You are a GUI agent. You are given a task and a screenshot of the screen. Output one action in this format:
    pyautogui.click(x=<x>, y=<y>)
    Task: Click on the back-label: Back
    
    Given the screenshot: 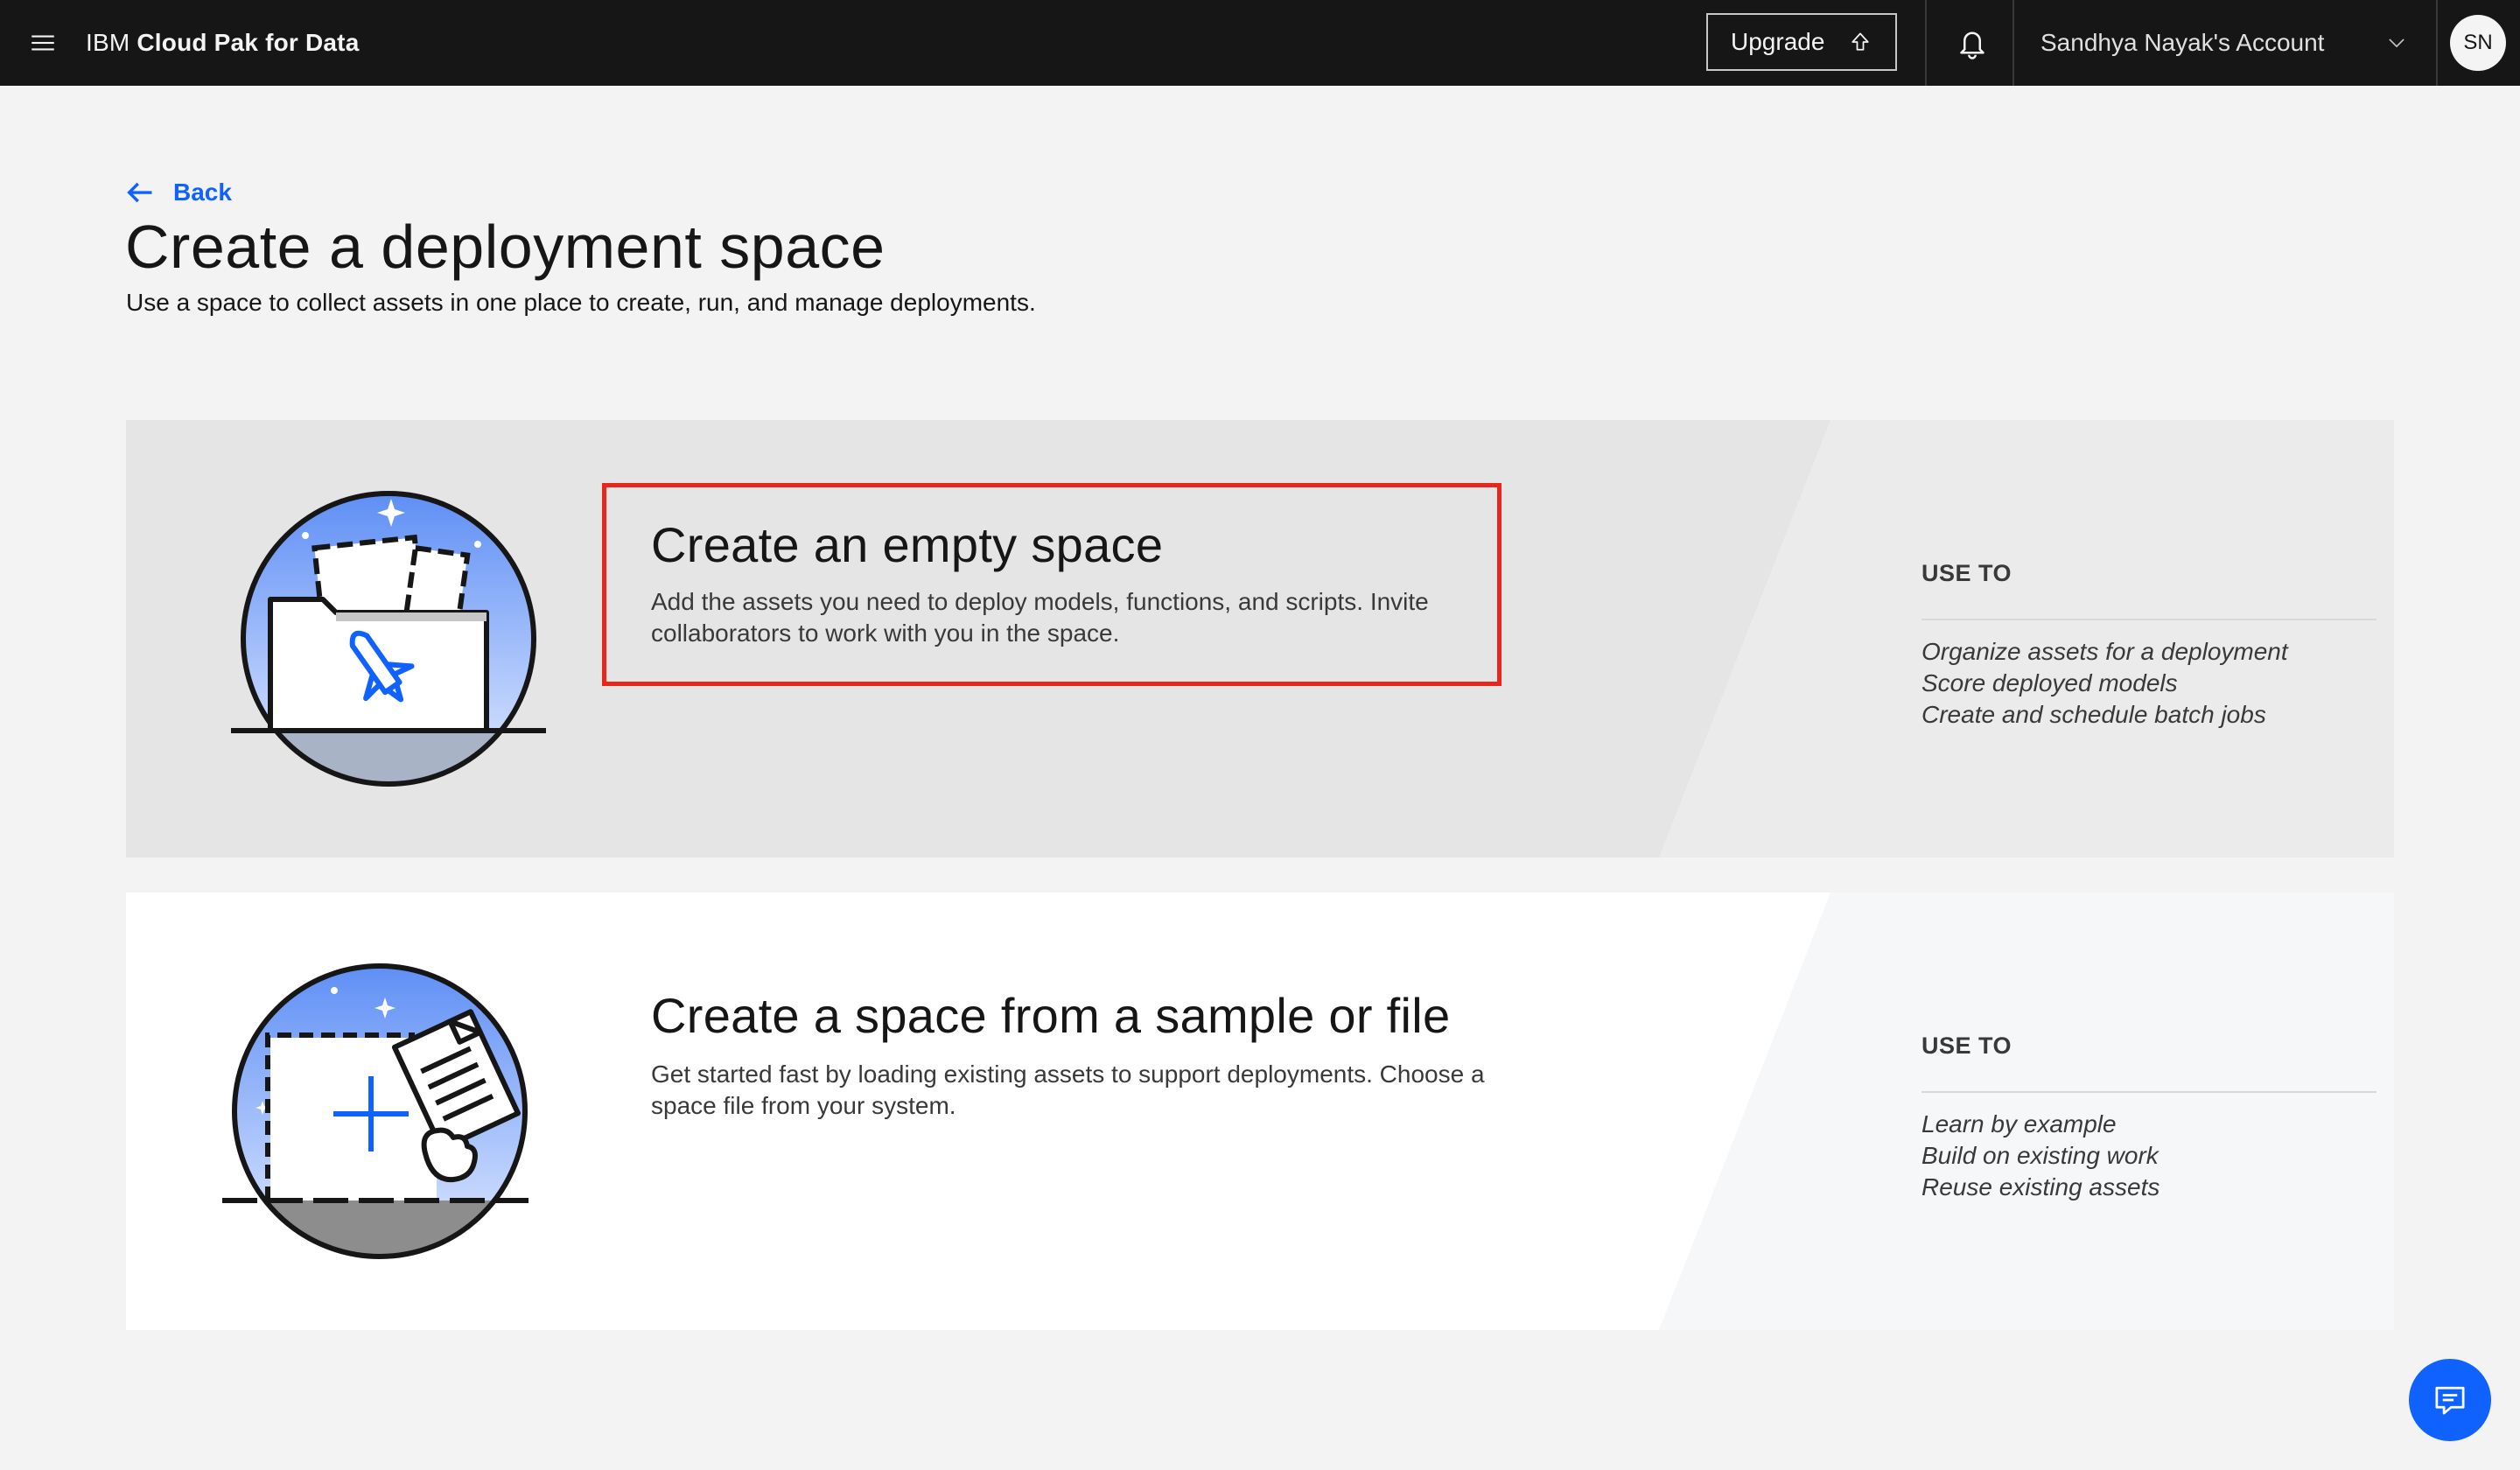 What is the action you would take?
    pyautogui.click(x=202, y=192)
    